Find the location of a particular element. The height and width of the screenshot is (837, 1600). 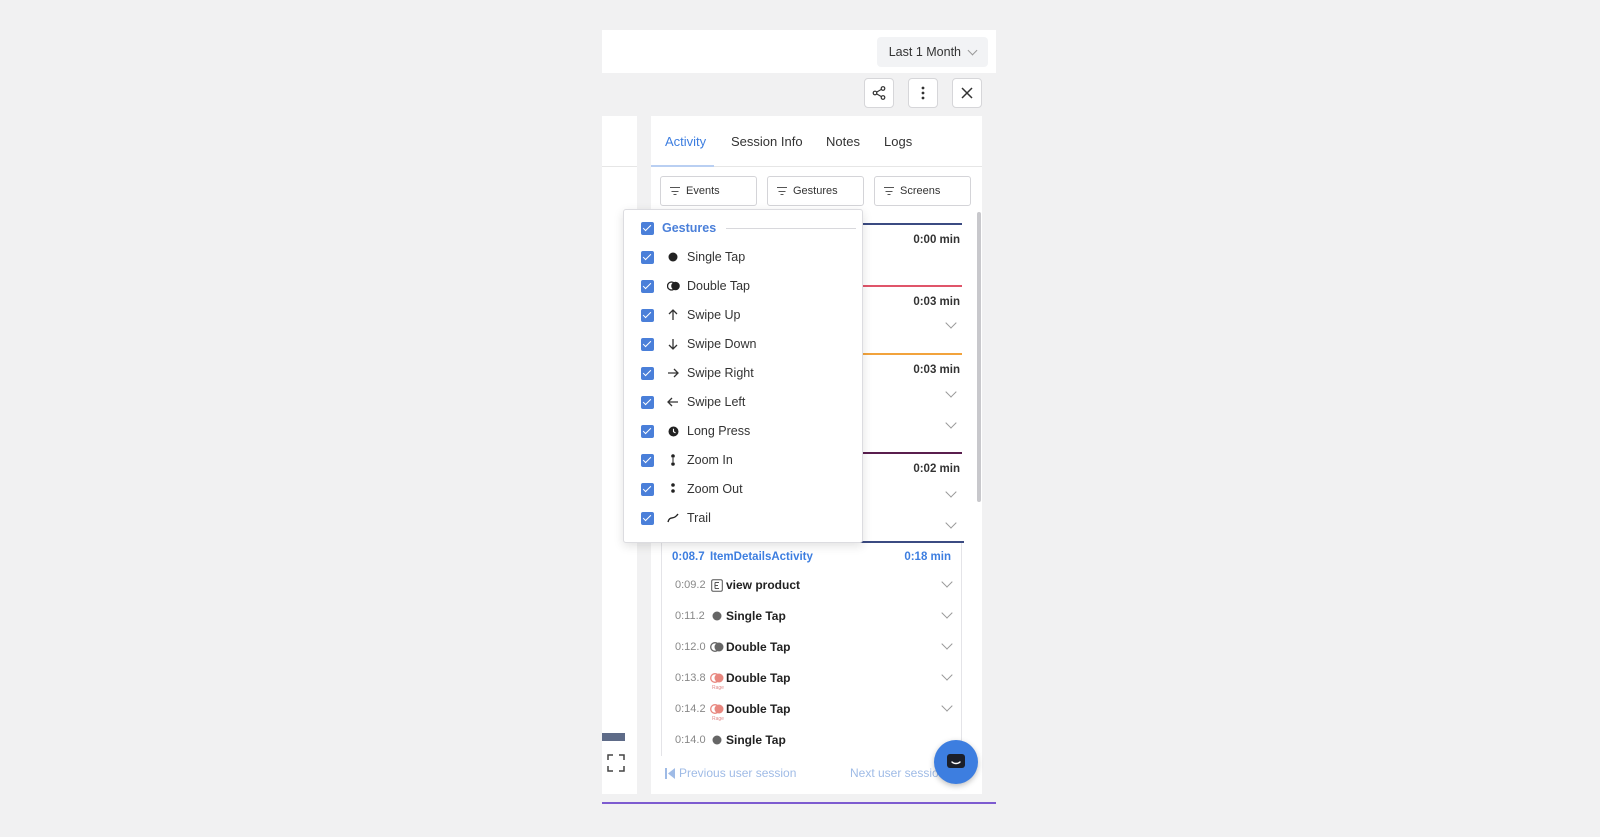

previous-session-label: Previous user session is located at coordinates (738, 773).